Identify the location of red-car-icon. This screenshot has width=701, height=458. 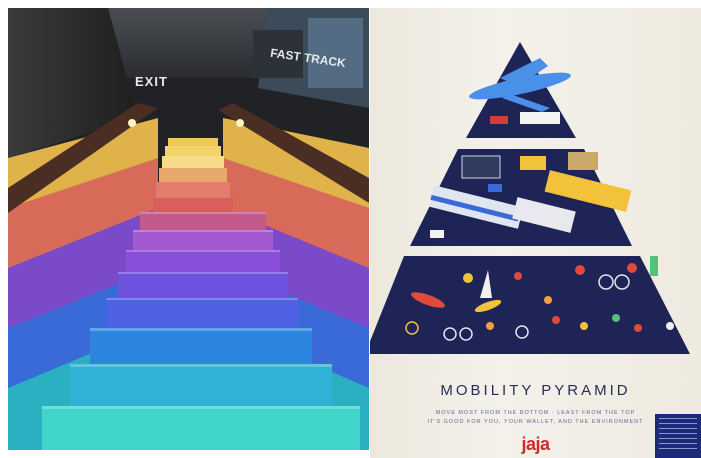
(499, 120).